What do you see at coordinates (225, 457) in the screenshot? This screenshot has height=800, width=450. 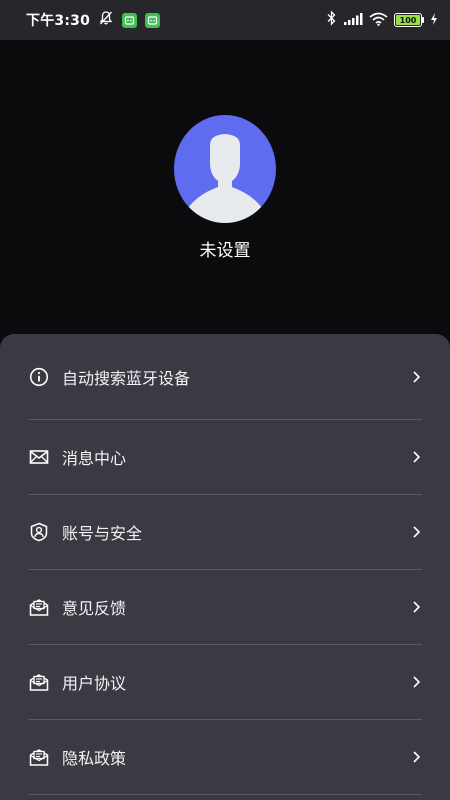 I see `menu-item-message-center: 消息中心` at bounding box center [225, 457].